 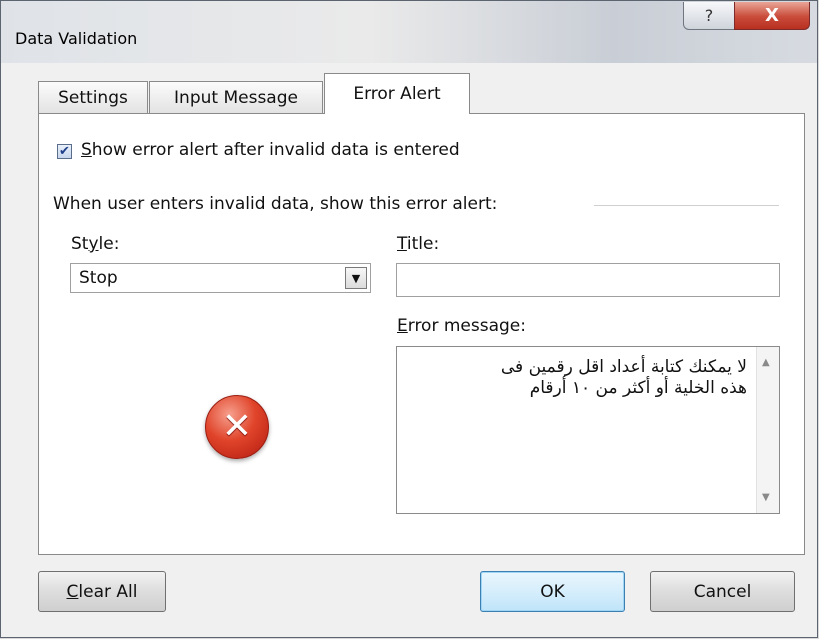 What do you see at coordinates (461, 326) in the screenshot?
I see `error-message-label: Error message:` at bounding box center [461, 326].